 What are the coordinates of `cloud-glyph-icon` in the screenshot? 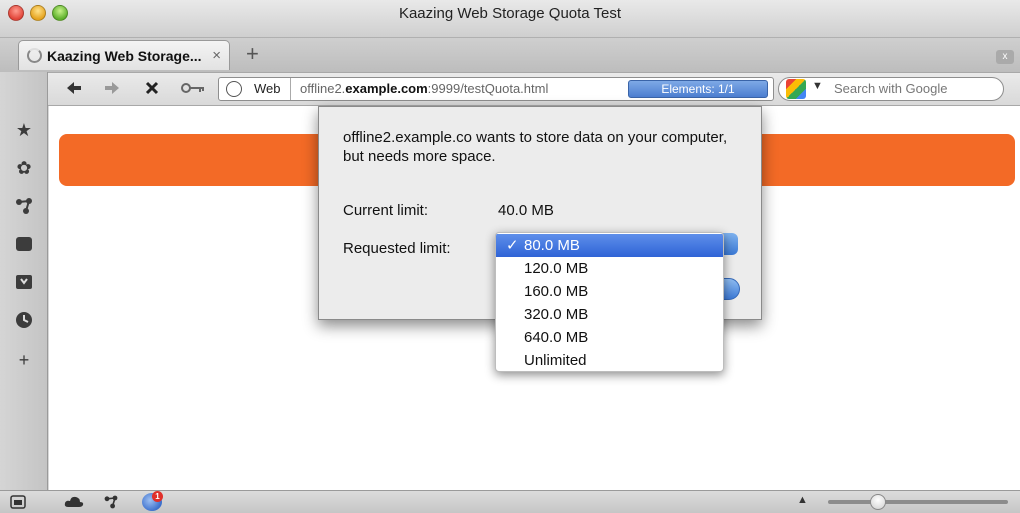 It's located at (74, 501).